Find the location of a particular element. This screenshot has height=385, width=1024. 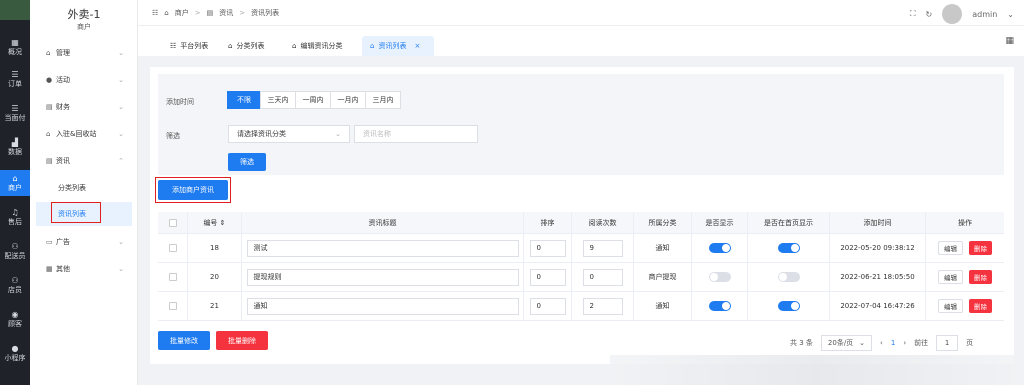

order-icon: ☰ is located at coordinates (15, 74).